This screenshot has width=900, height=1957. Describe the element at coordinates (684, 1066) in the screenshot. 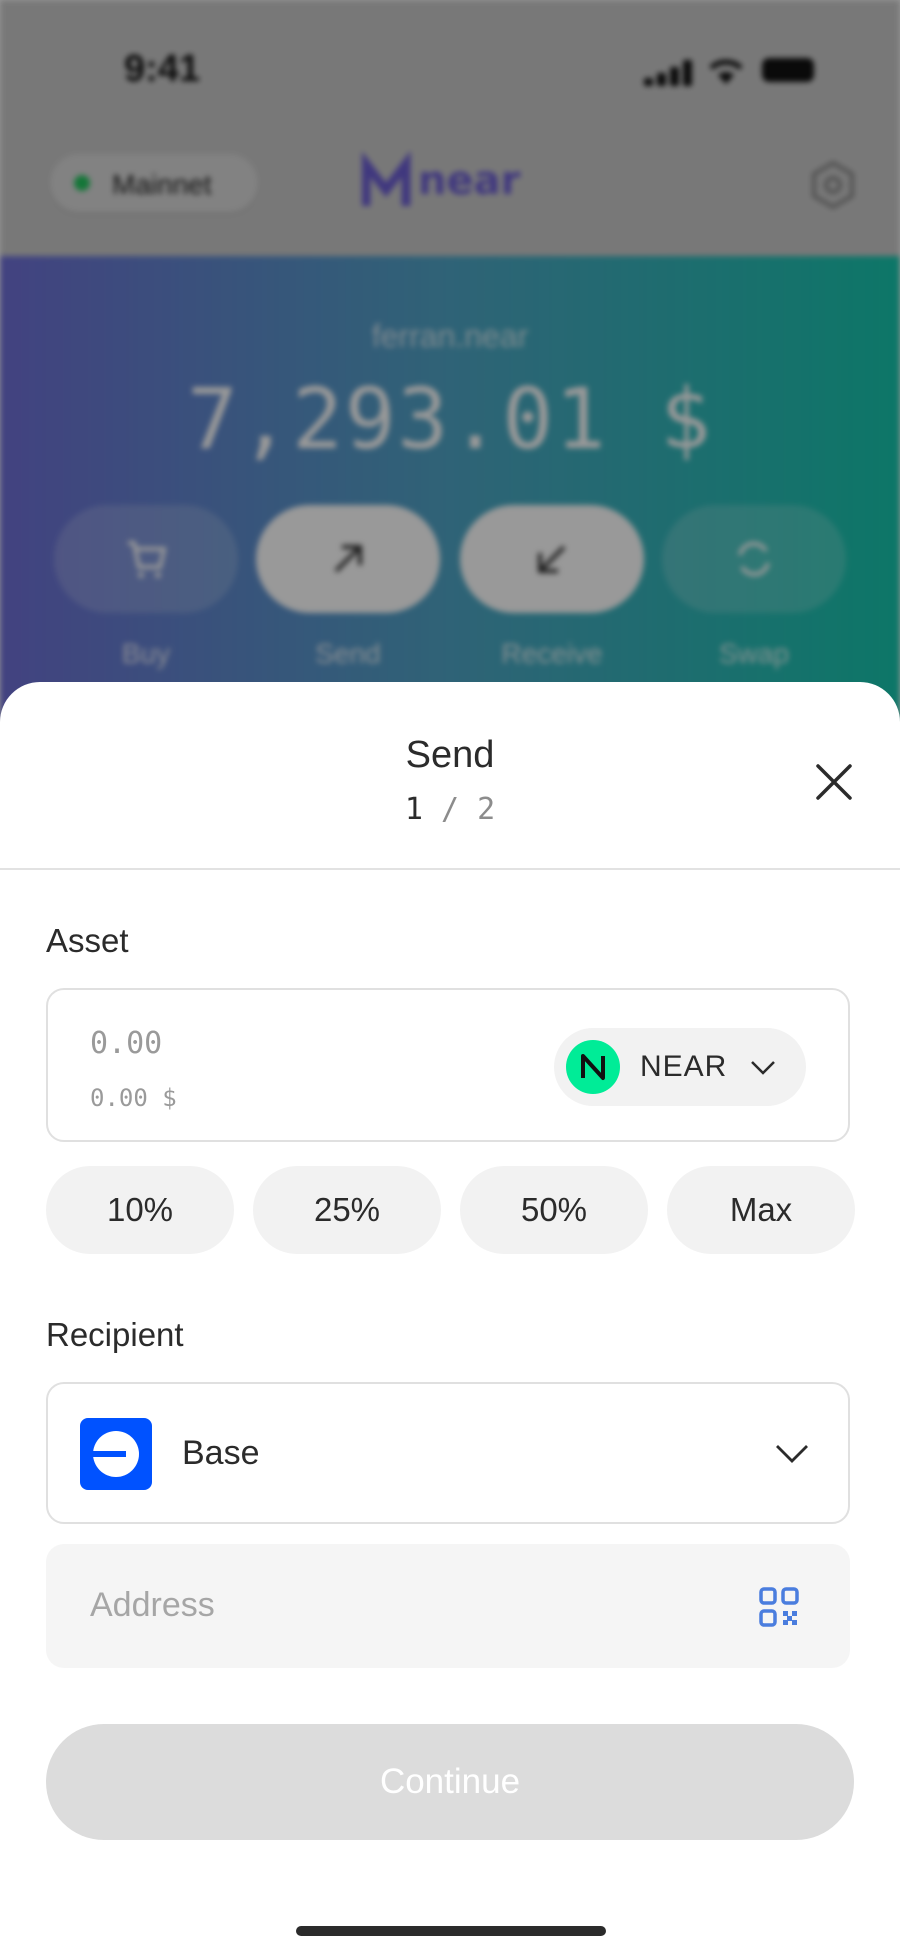

I see `token-symbol: NEAR` at that location.